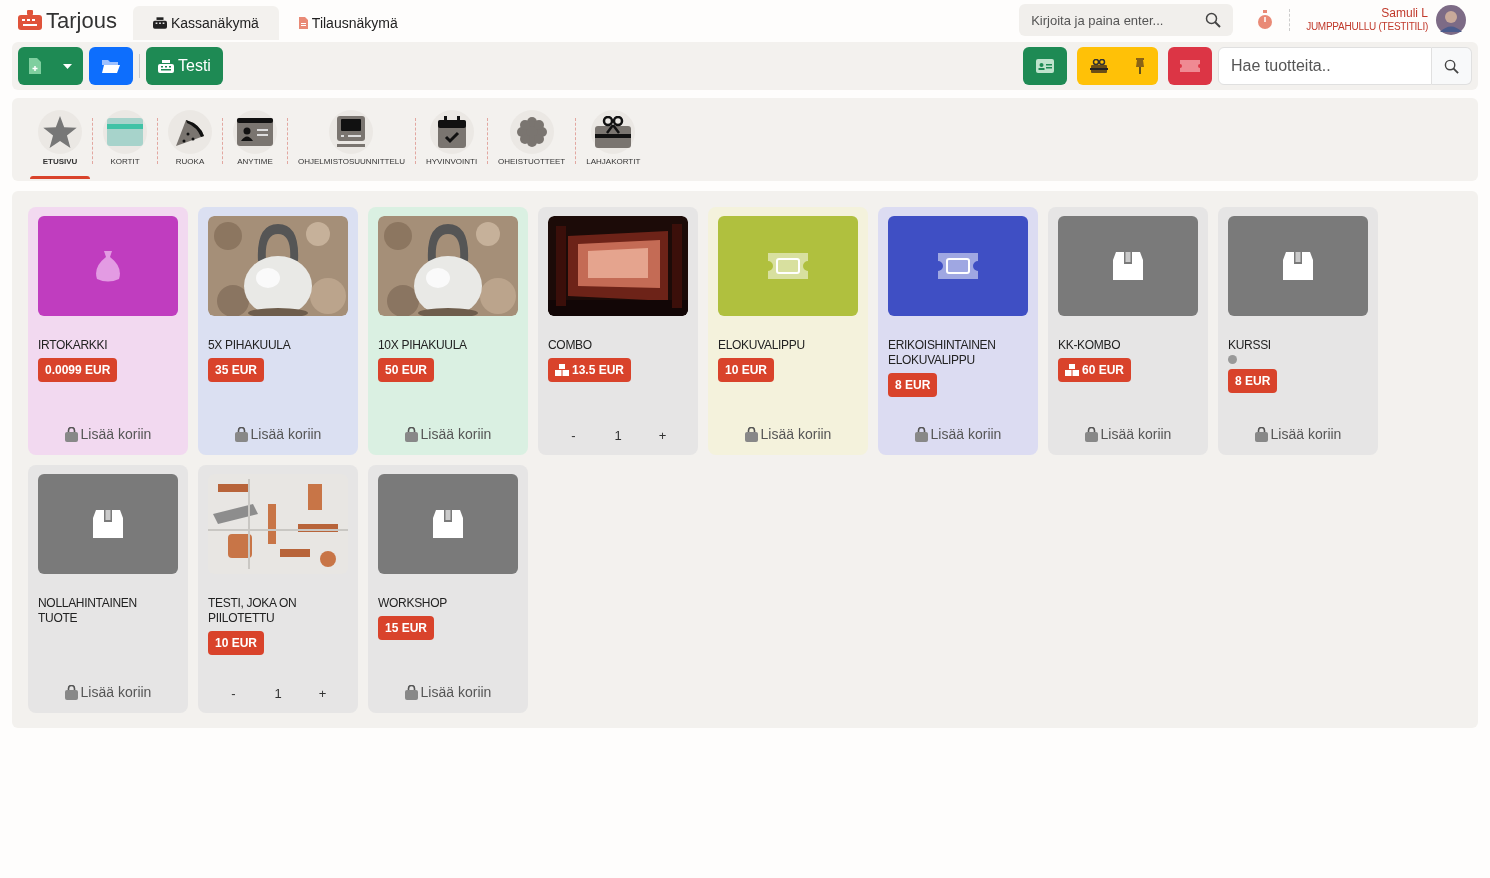 Image resolution: width=1490 pixels, height=878 pixels. Describe the element at coordinates (942, 353) in the screenshot. I see `product-name: ERIKOISHINTAINEN ELOKUVALIPPU` at that location.